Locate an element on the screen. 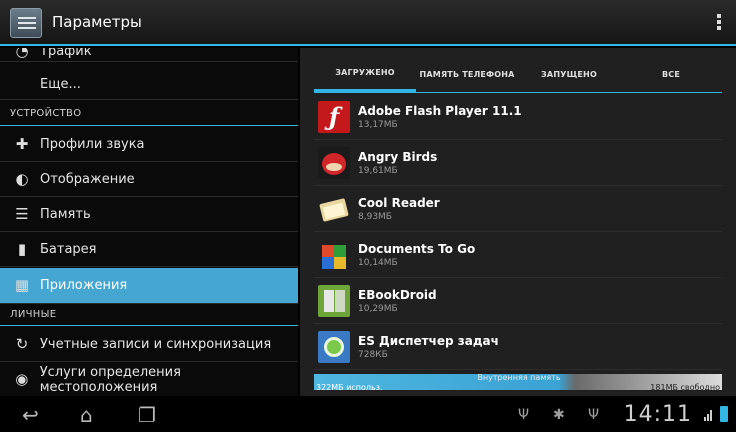  display-icon: ◐ is located at coordinates (22, 179).